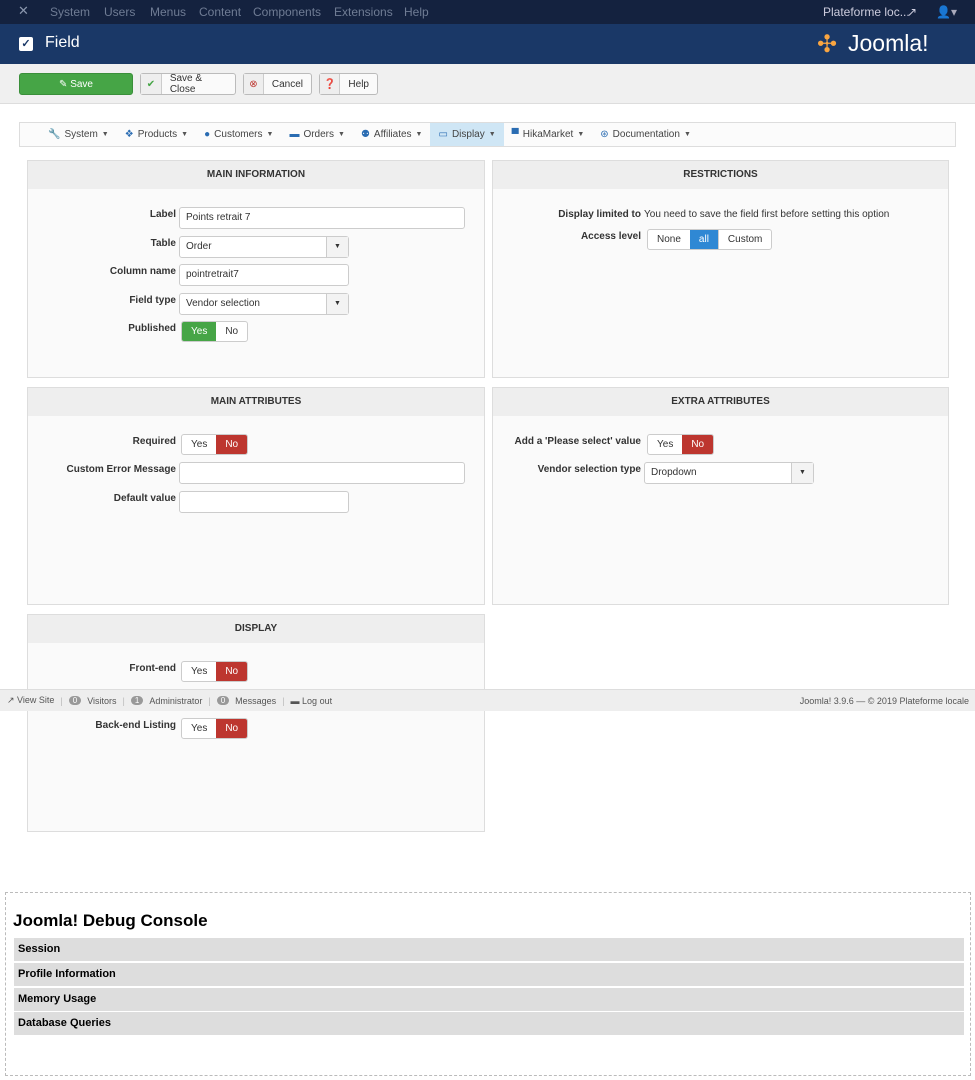 This screenshot has width=975, height=1080. What do you see at coordinates (365, 134) in the screenshot?
I see `users-icon: ⚉` at bounding box center [365, 134].